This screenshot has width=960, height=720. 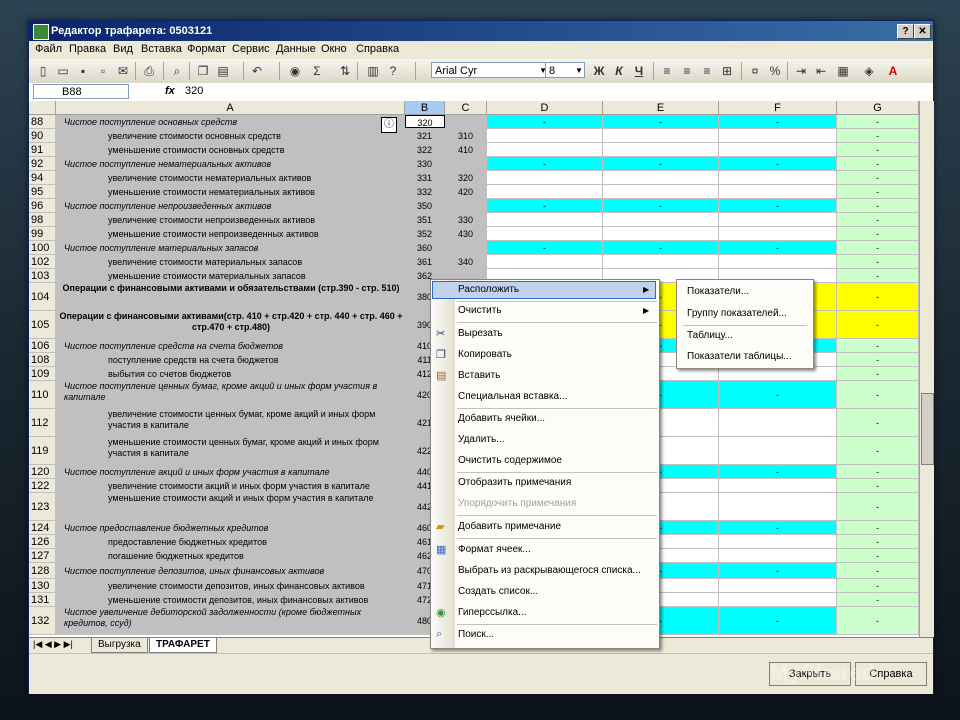 I want to click on row-header: 120, so click(x=42, y=471).